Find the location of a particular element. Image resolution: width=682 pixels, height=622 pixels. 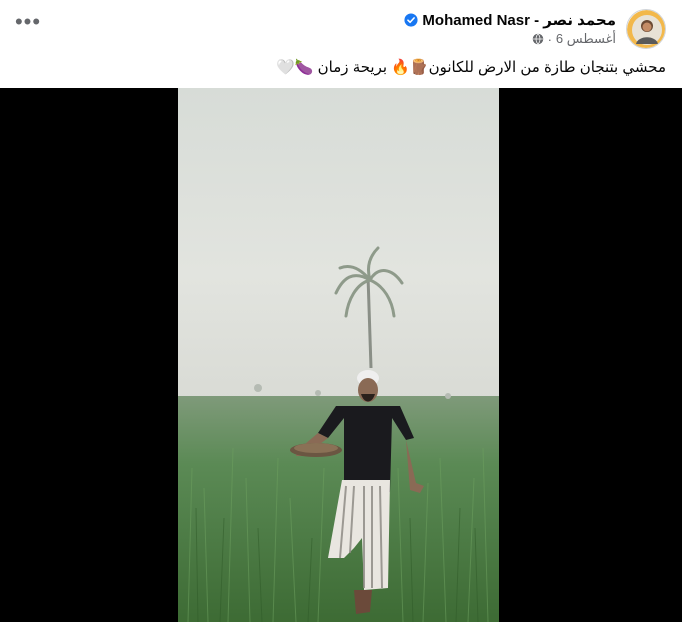

more-options-button: ••• is located at coordinates (28, 26).